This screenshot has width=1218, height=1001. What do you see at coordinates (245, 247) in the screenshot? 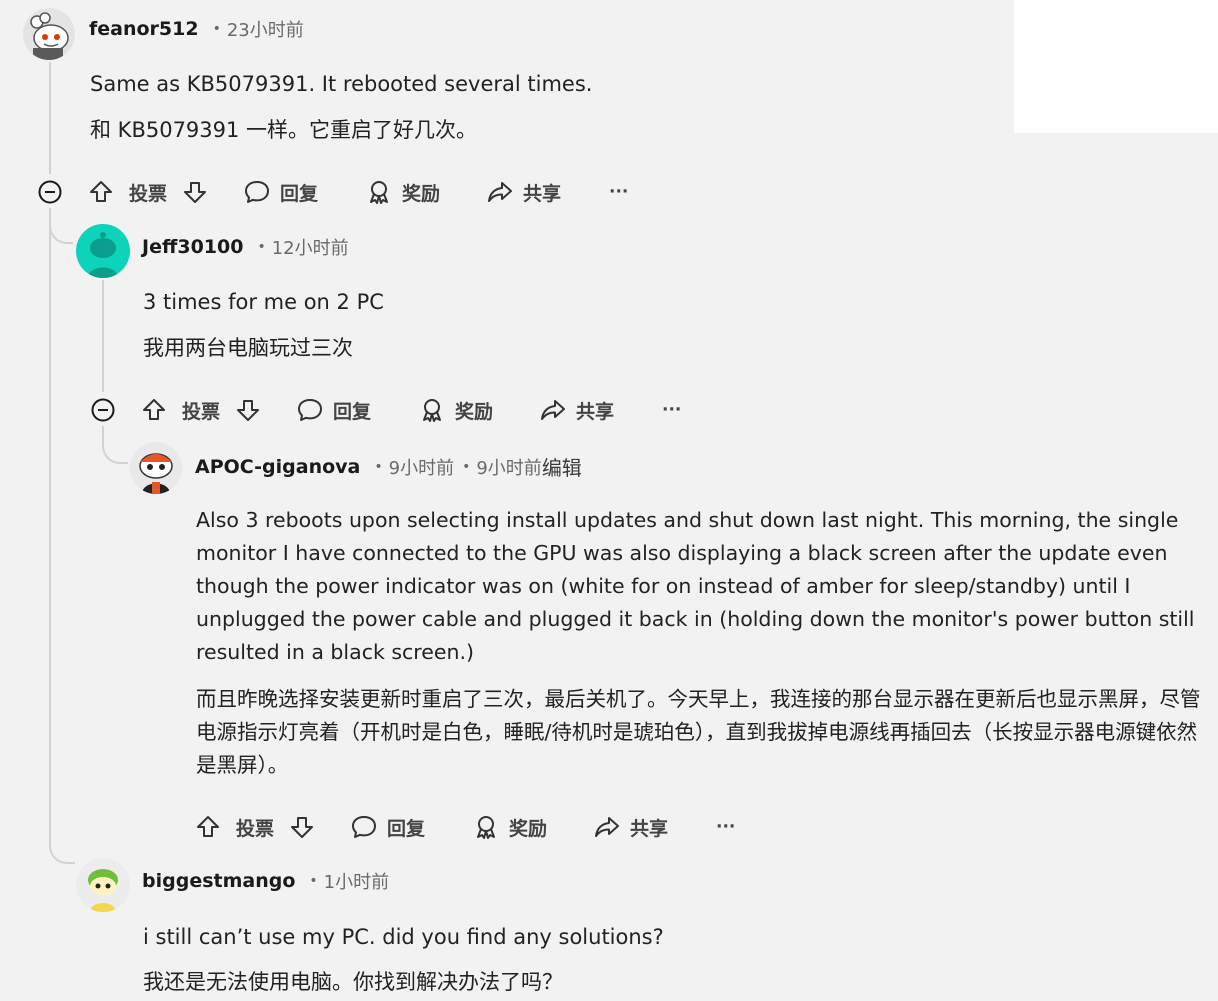
I see `comment-meta: Jeff30100 • 12小时前` at bounding box center [245, 247].